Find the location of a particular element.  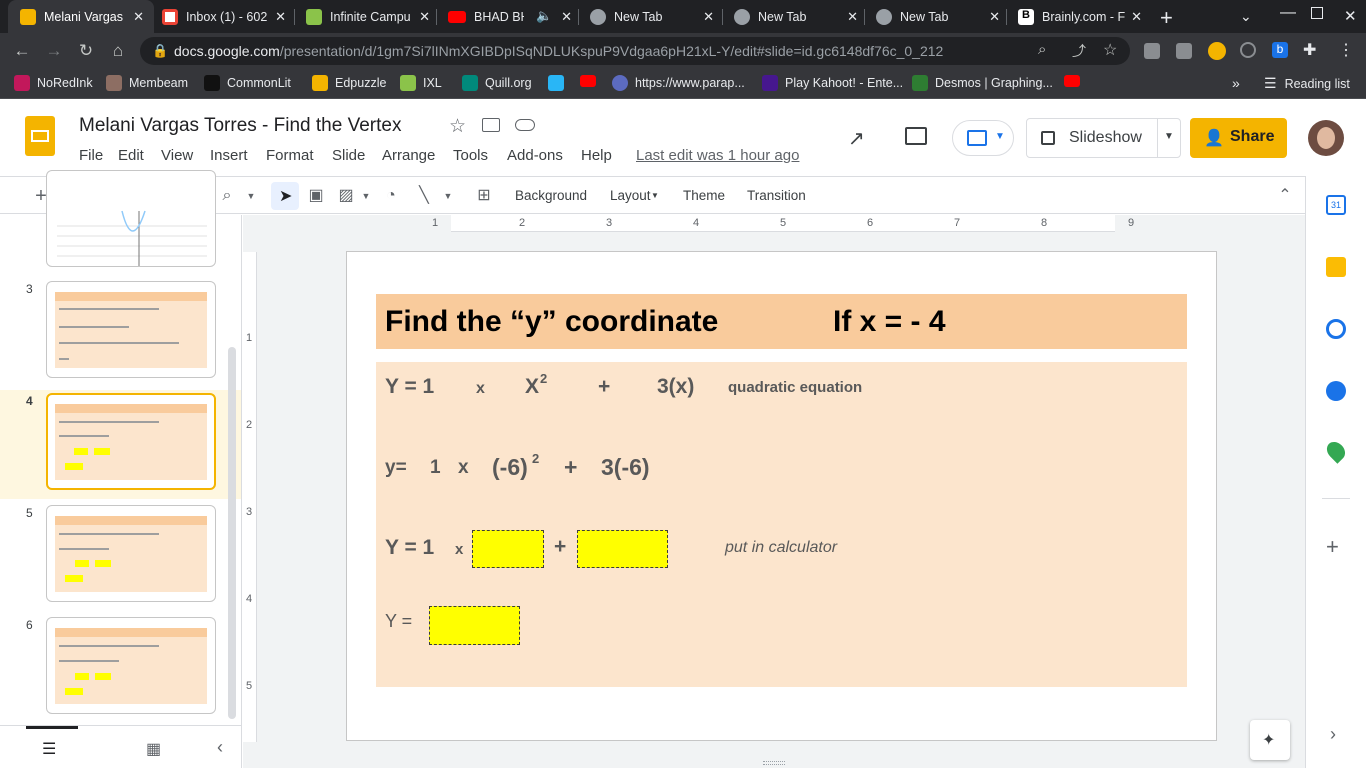

bookmark is located at coordinates (1075, 81).